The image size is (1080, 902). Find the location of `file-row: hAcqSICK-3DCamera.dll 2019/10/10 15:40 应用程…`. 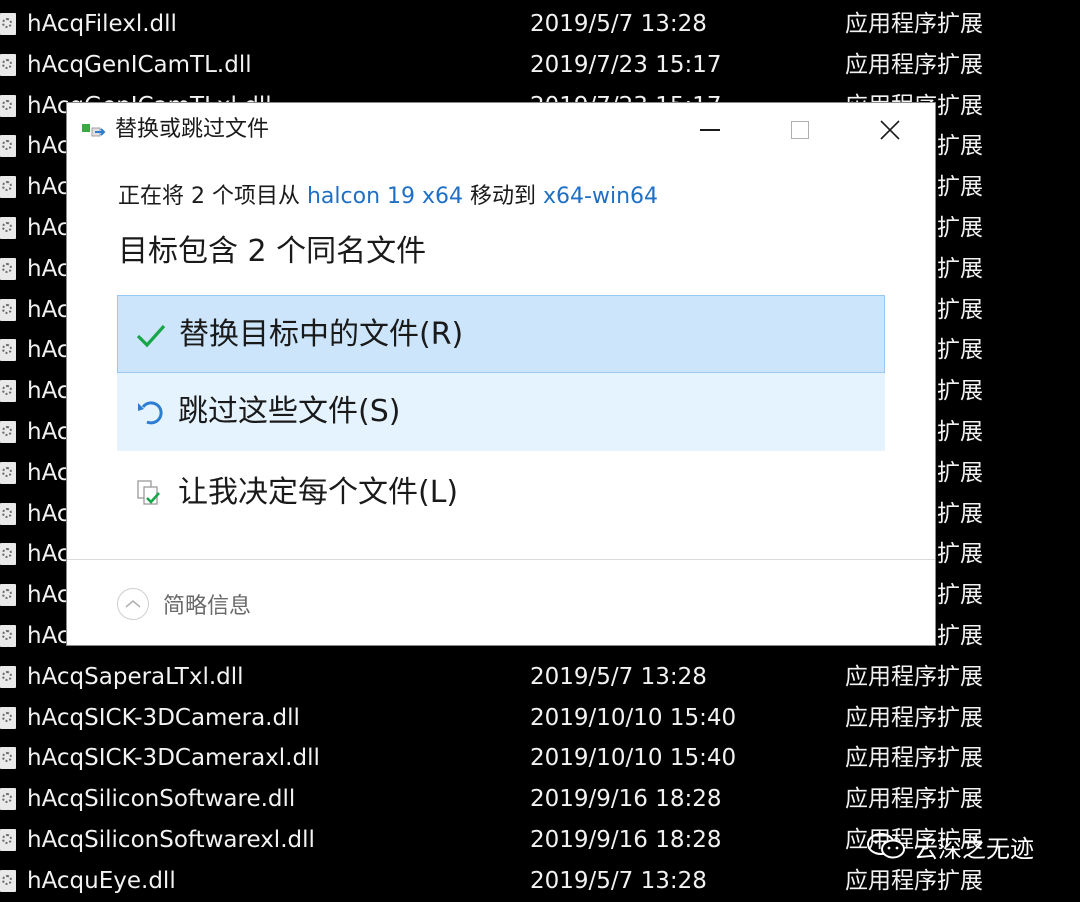

file-row: hAcqSICK-3DCamera.dll 2019/10/10 15:40 应用程… is located at coordinates (540, 718).